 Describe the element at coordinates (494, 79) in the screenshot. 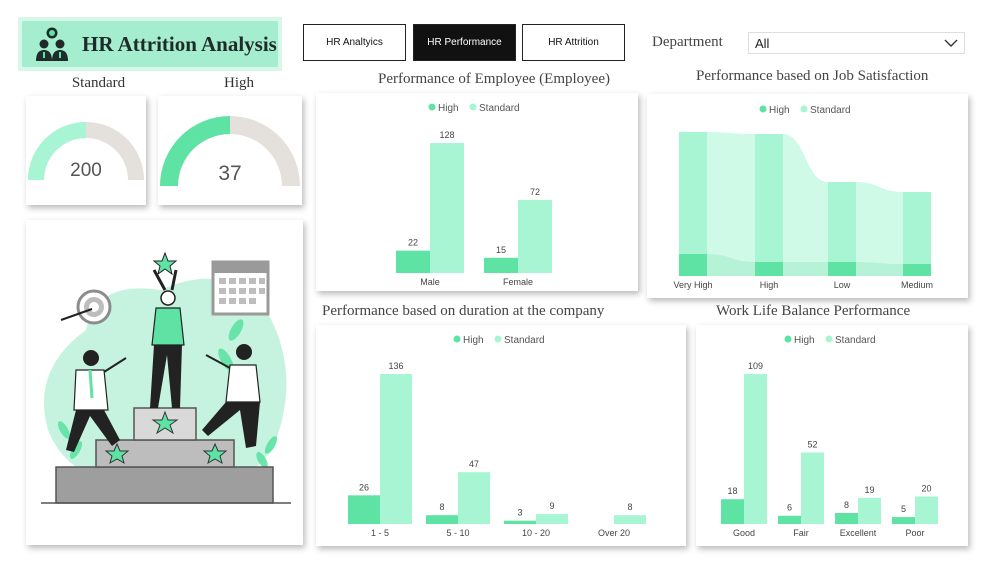

I see `gender-chart-title: Performance of Employee (Employee)` at that location.